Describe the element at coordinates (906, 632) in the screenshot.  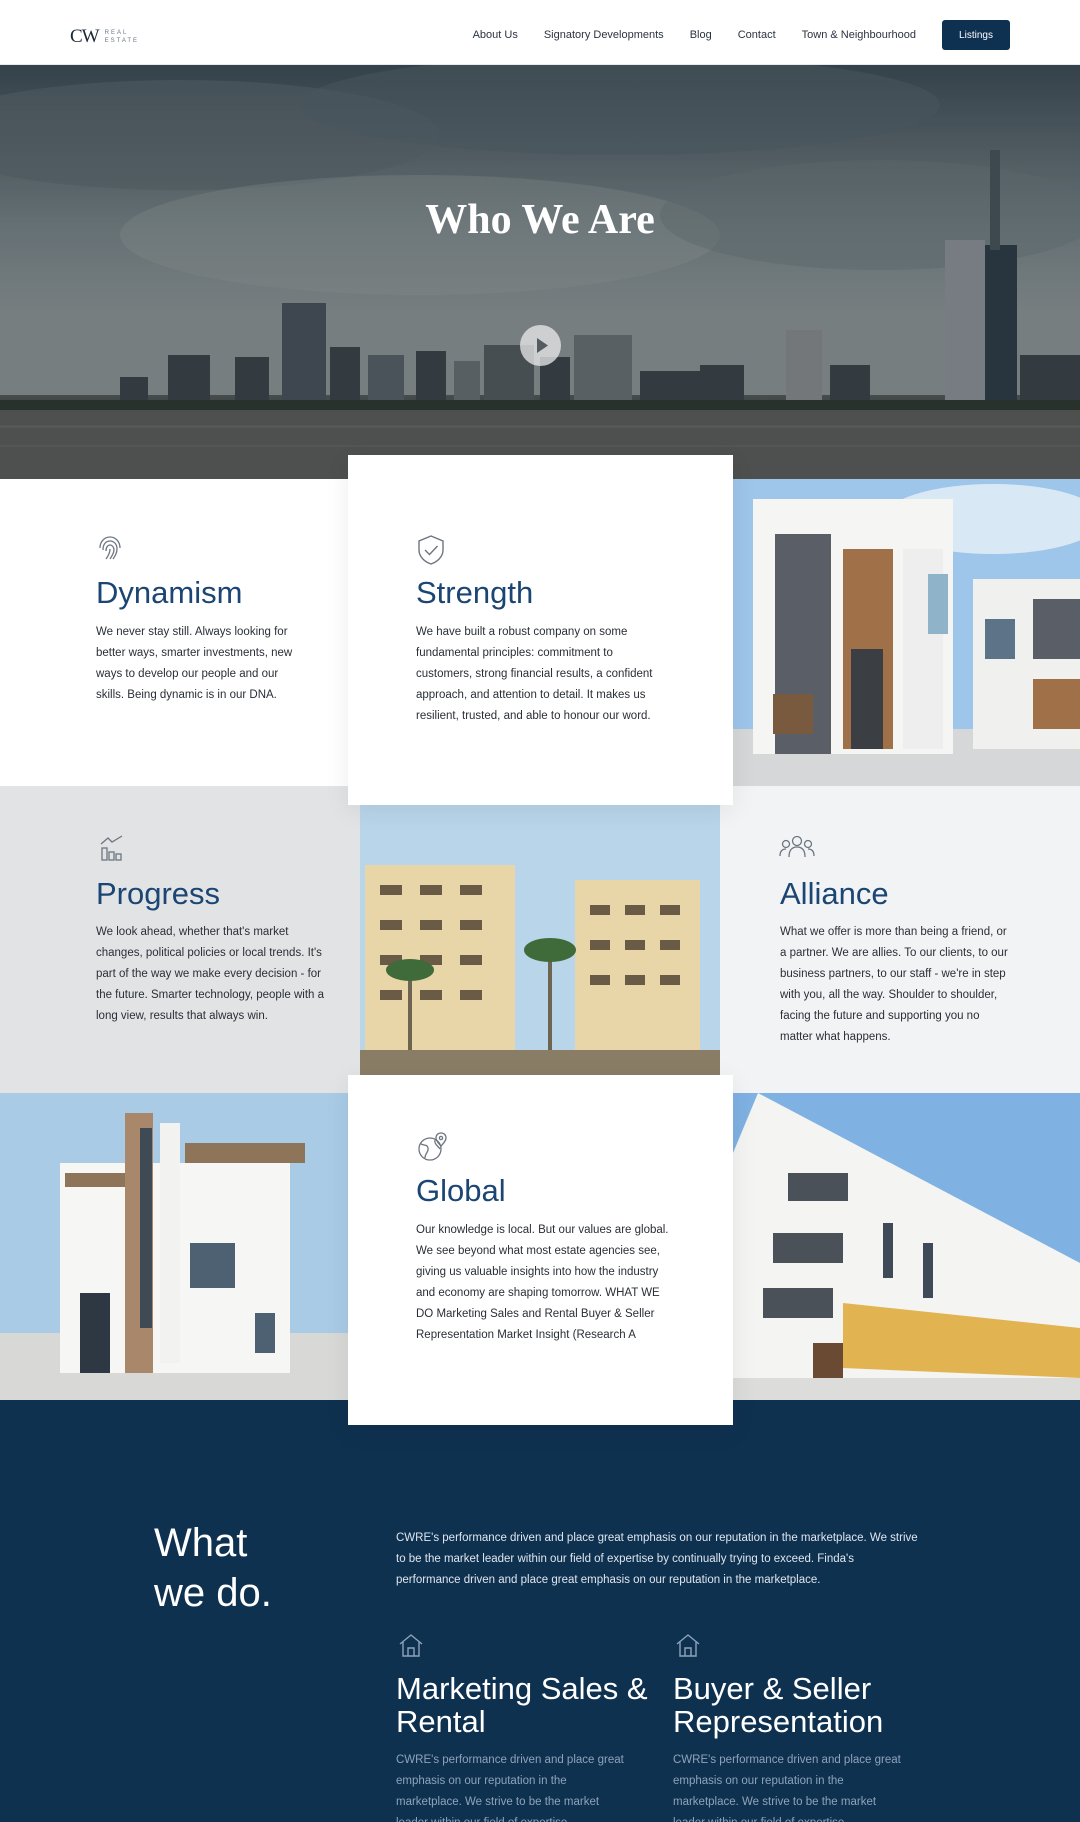
I see `villa-photo` at that location.